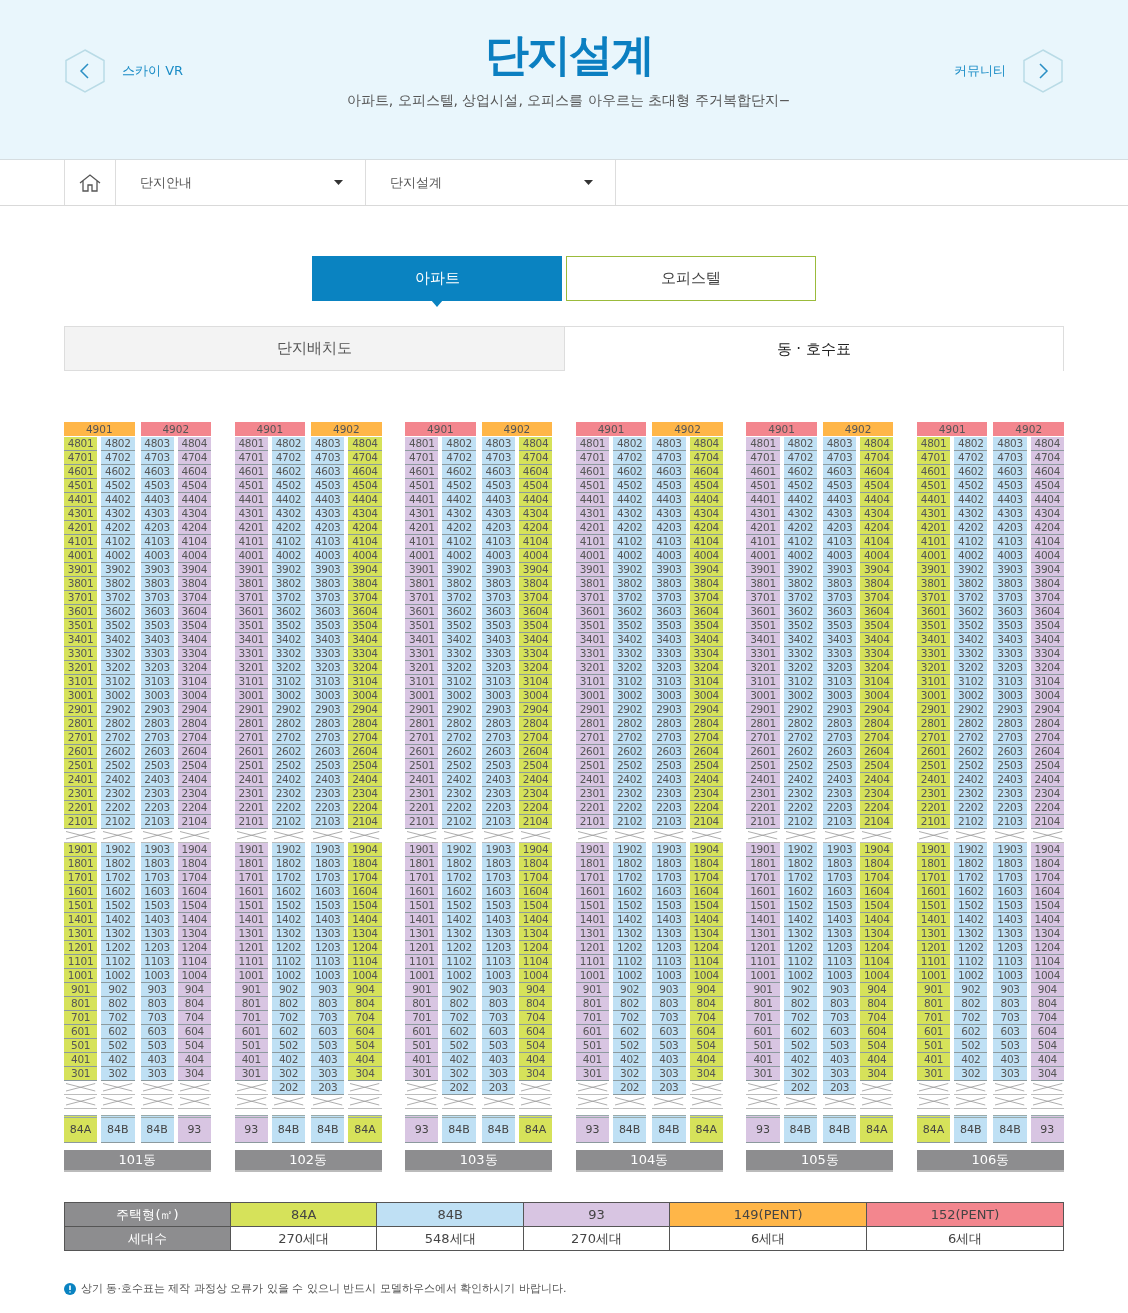 This screenshot has height=1313, width=1128. What do you see at coordinates (877, 1004) in the screenshot?
I see `unit-cell: 804` at bounding box center [877, 1004].